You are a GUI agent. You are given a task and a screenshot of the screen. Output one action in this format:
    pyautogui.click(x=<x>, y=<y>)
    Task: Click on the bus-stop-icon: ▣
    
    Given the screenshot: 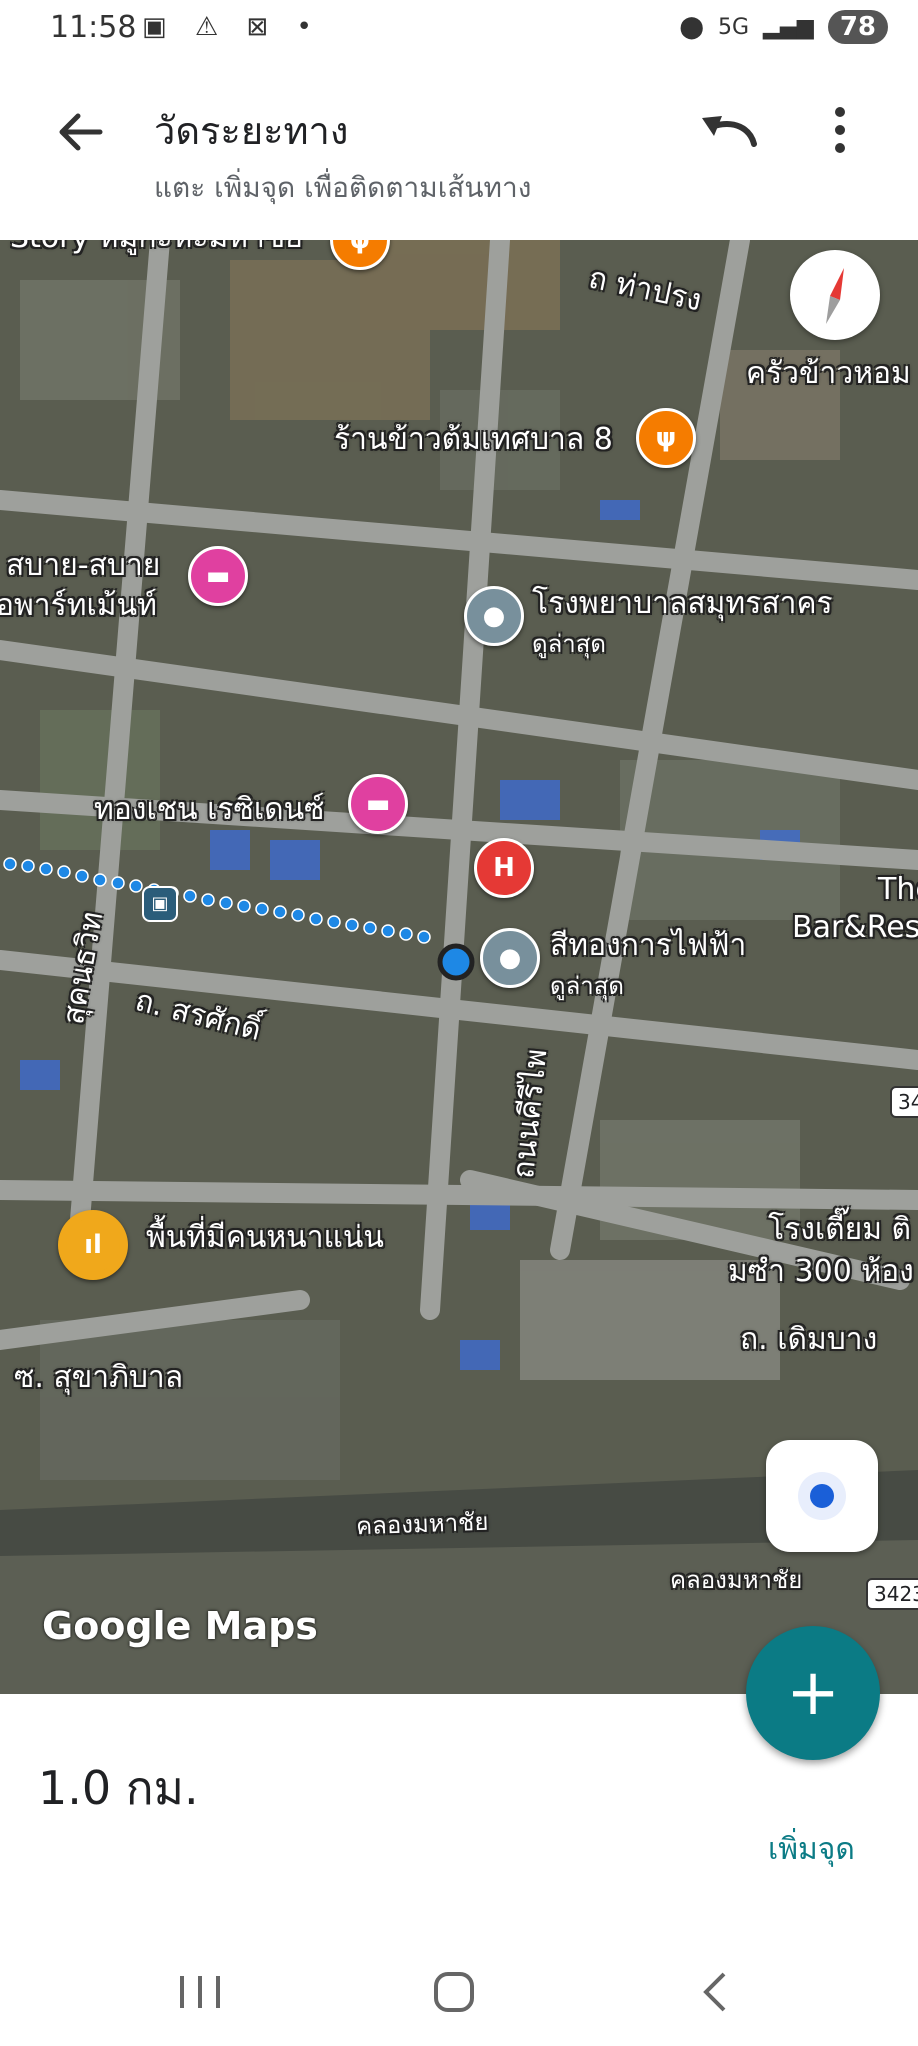 What is the action you would take?
    pyautogui.click(x=160, y=904)
    